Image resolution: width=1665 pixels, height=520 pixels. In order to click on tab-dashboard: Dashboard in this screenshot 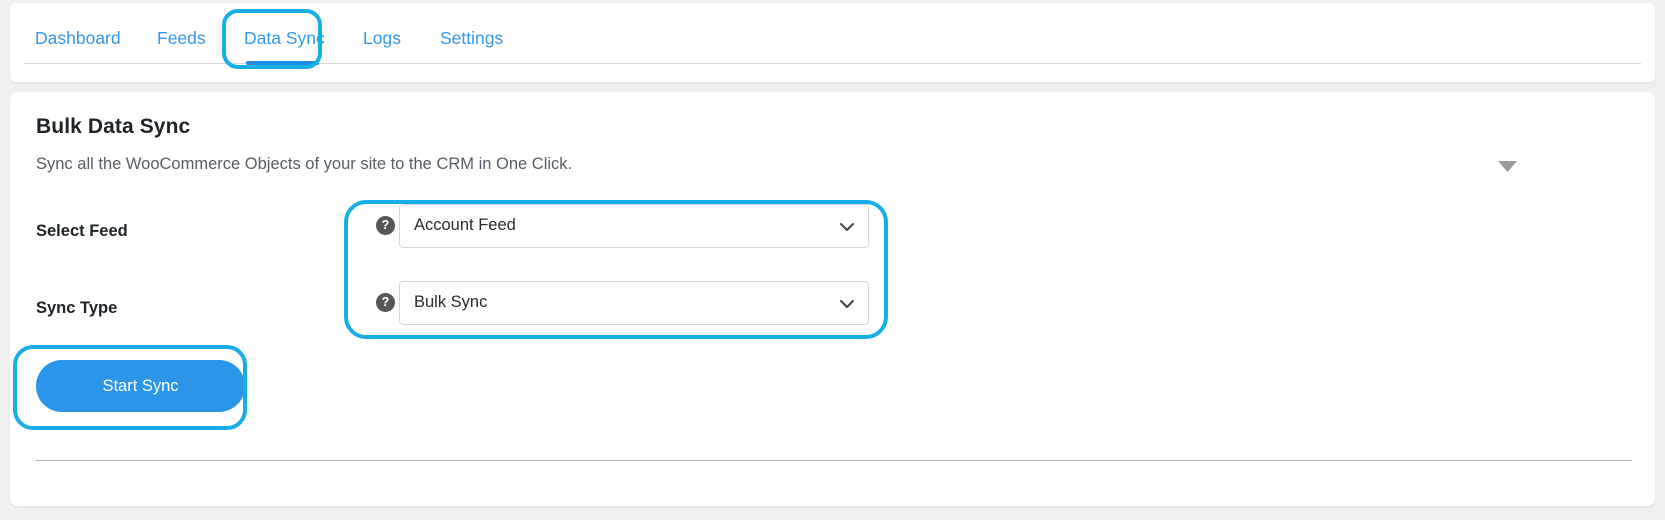, I will do `click(78, 38)`.